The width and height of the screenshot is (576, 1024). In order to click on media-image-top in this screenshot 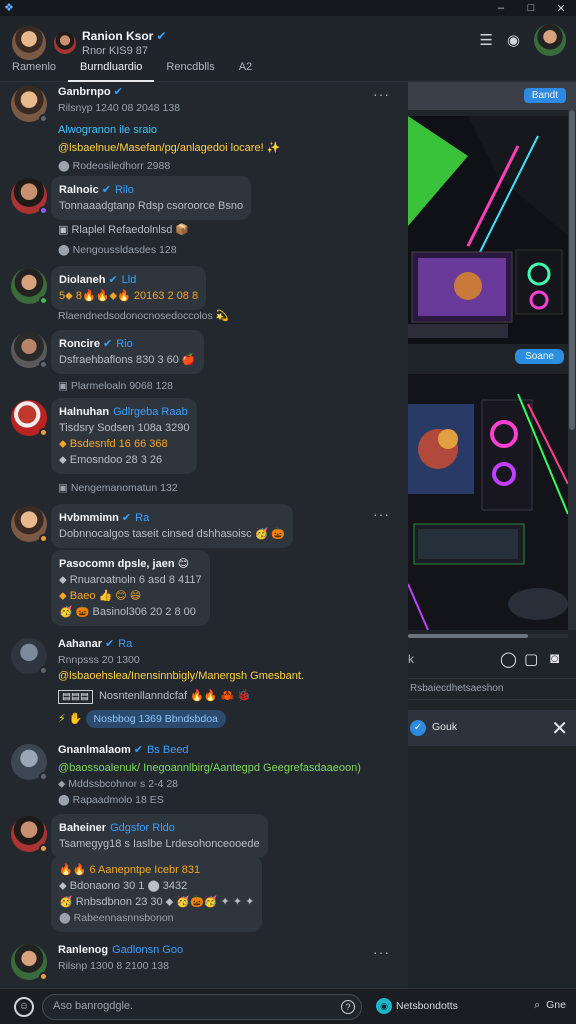, I will do `click(488, 230)`.